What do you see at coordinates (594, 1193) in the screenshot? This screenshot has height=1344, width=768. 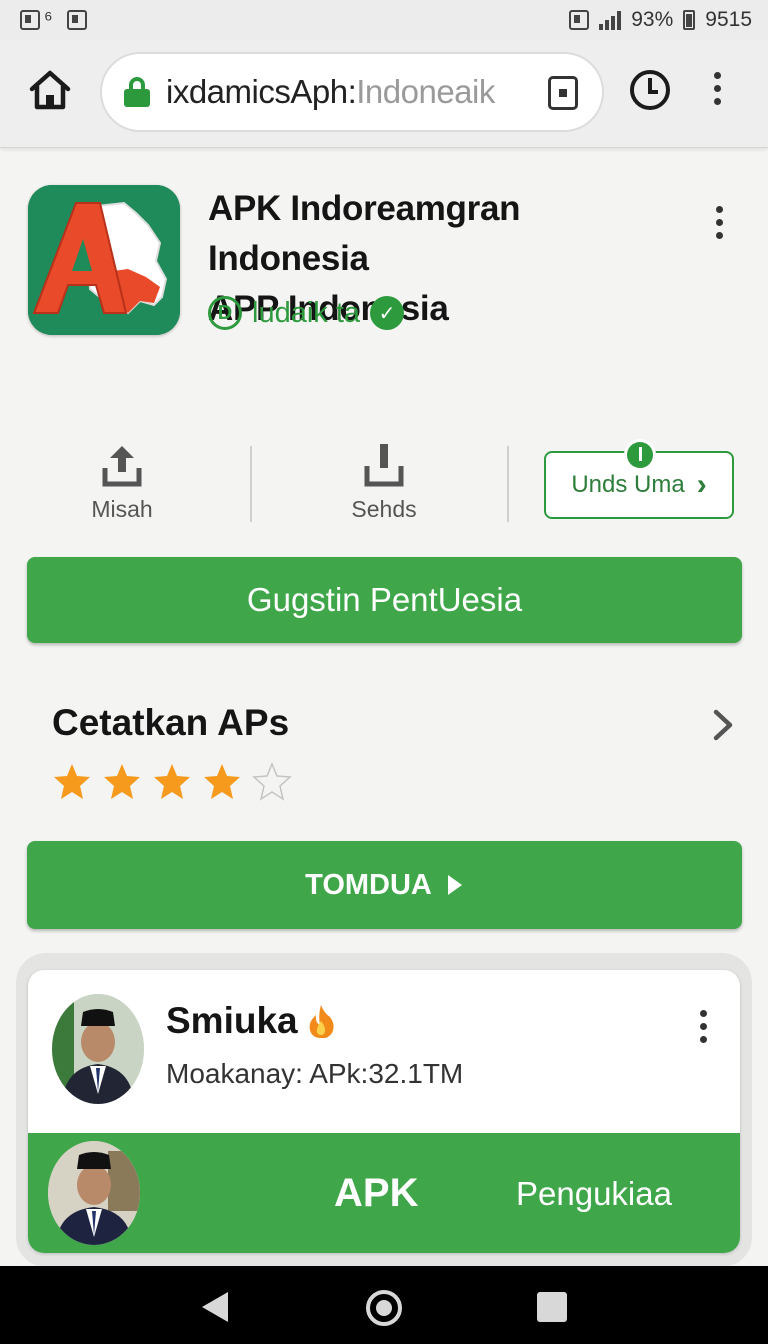 I see `band-label: Pengukiaa` at bounding box center [594, 1193].